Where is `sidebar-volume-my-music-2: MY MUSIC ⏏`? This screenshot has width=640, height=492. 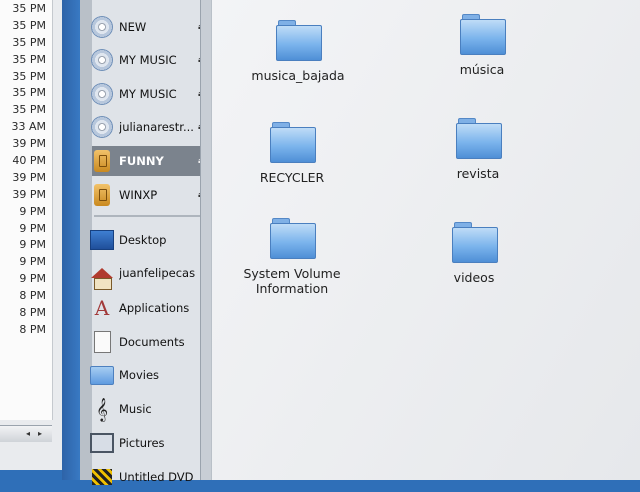 sidebar-volume-my-music-2: MY MUSIC ⏏ is located at coordinates (150, 94).